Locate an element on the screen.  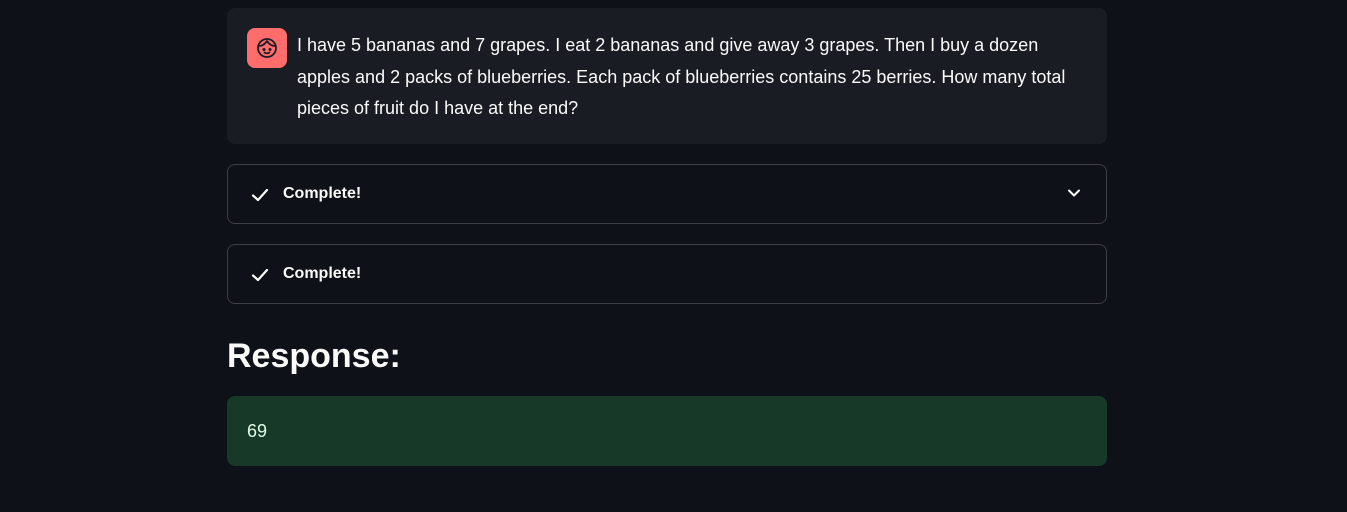
chevron-down-icon is located at coordinates (1074, 193).